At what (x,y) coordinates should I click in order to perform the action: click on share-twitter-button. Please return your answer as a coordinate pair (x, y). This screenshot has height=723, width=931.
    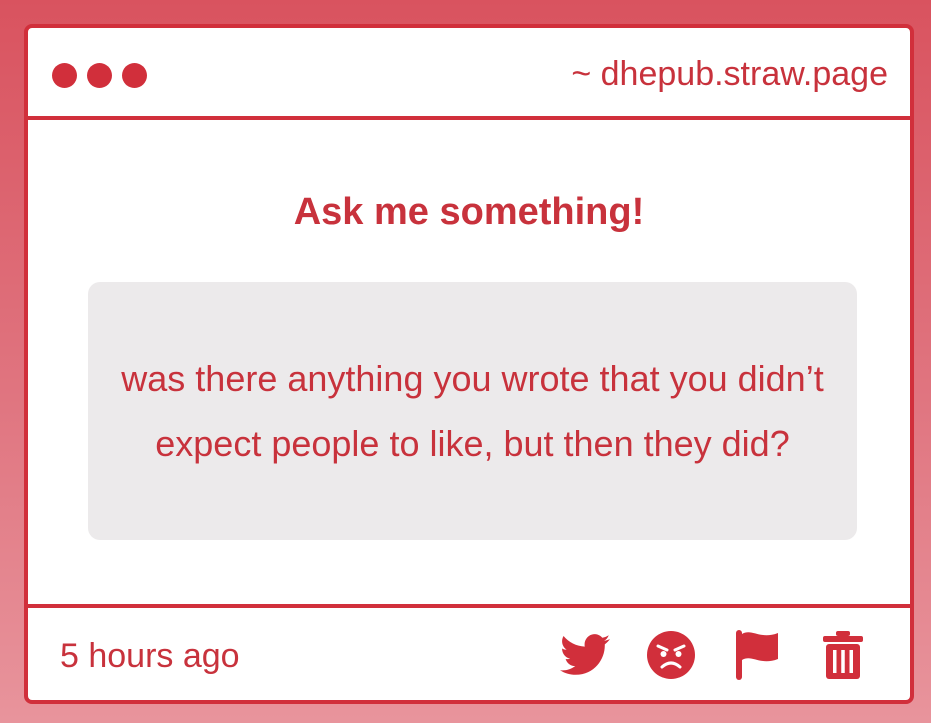
    Looking at the image, I should click on (585, 655).